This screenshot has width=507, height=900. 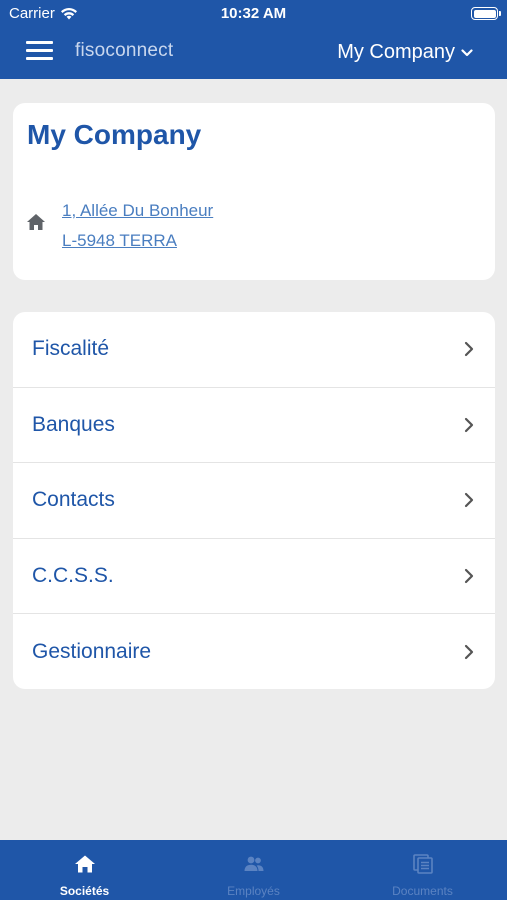 I want to click on app-logo-text: fisoconnect, so click(x=124, y=50).